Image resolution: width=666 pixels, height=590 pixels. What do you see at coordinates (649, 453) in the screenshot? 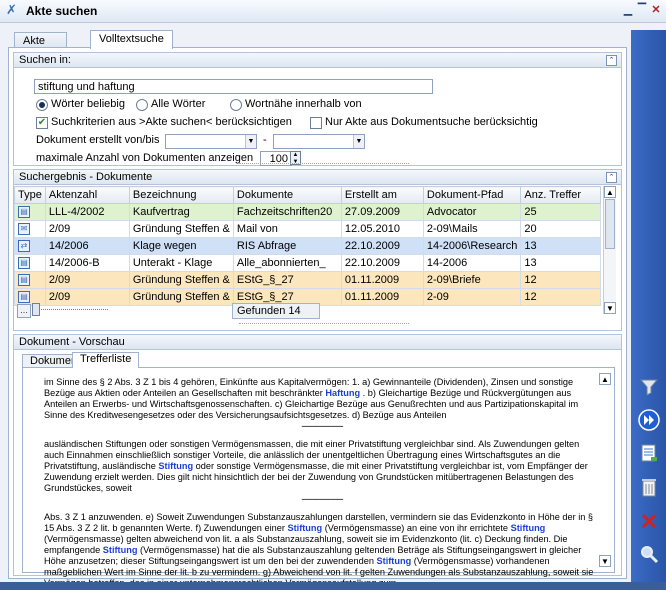
I see `document-list-icon` at bounding box center [649, 453].